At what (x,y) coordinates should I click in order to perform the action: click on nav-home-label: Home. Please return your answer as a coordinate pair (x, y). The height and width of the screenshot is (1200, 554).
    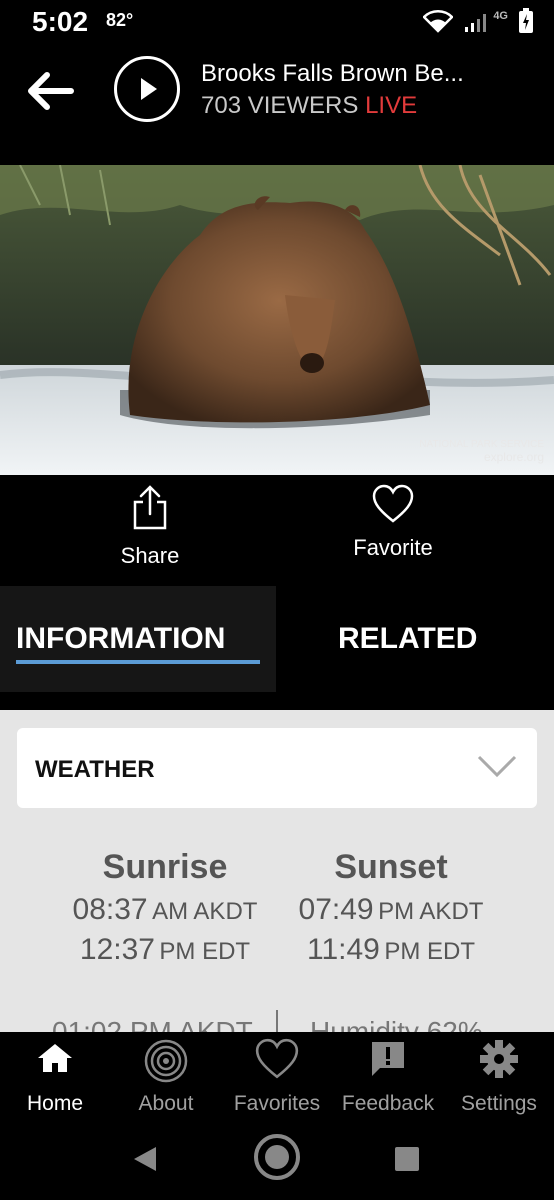
    Looking at the image, I should click on (55, 1103).